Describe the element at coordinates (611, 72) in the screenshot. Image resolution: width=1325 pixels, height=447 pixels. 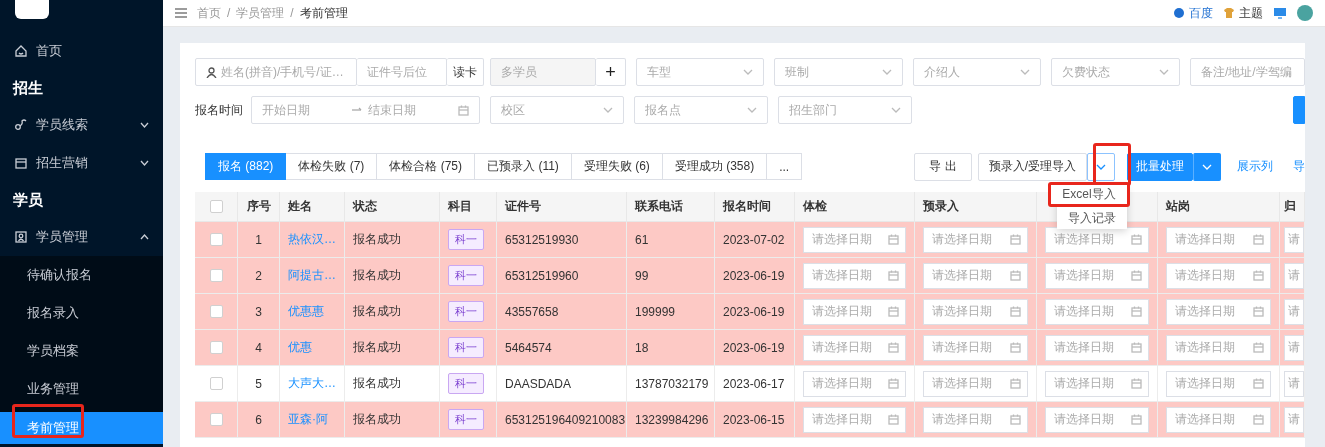
I see `add-button: +` at that location.